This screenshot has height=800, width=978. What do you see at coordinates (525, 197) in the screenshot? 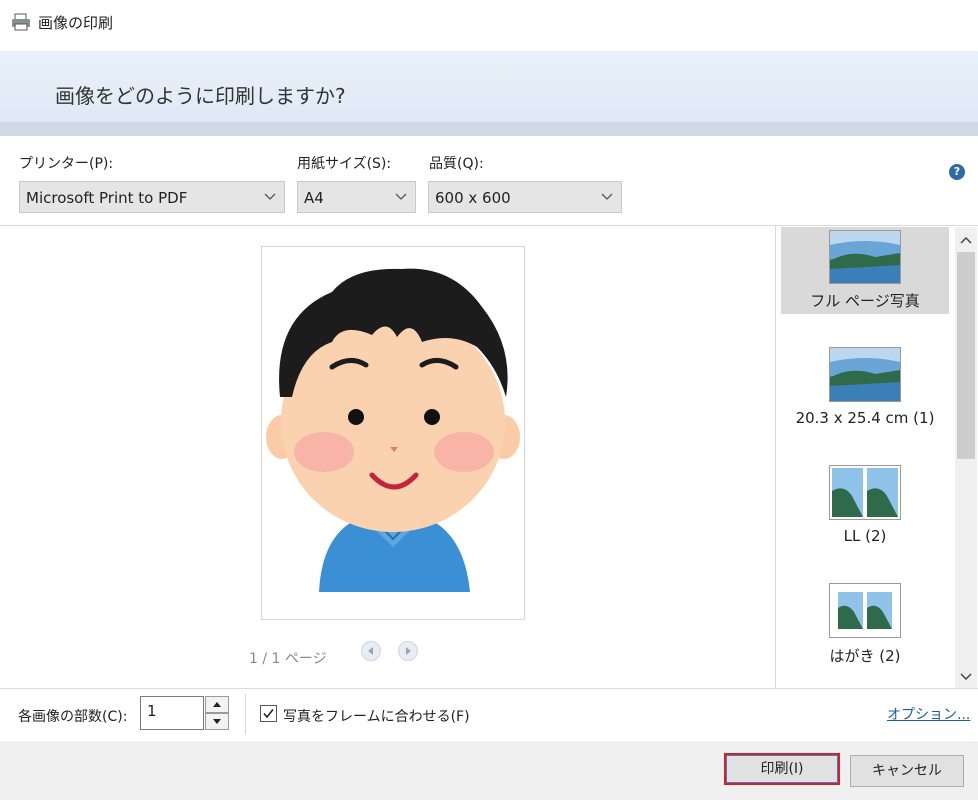
I see `quality-select: 600 x 600` at bounding box center [525, 197].